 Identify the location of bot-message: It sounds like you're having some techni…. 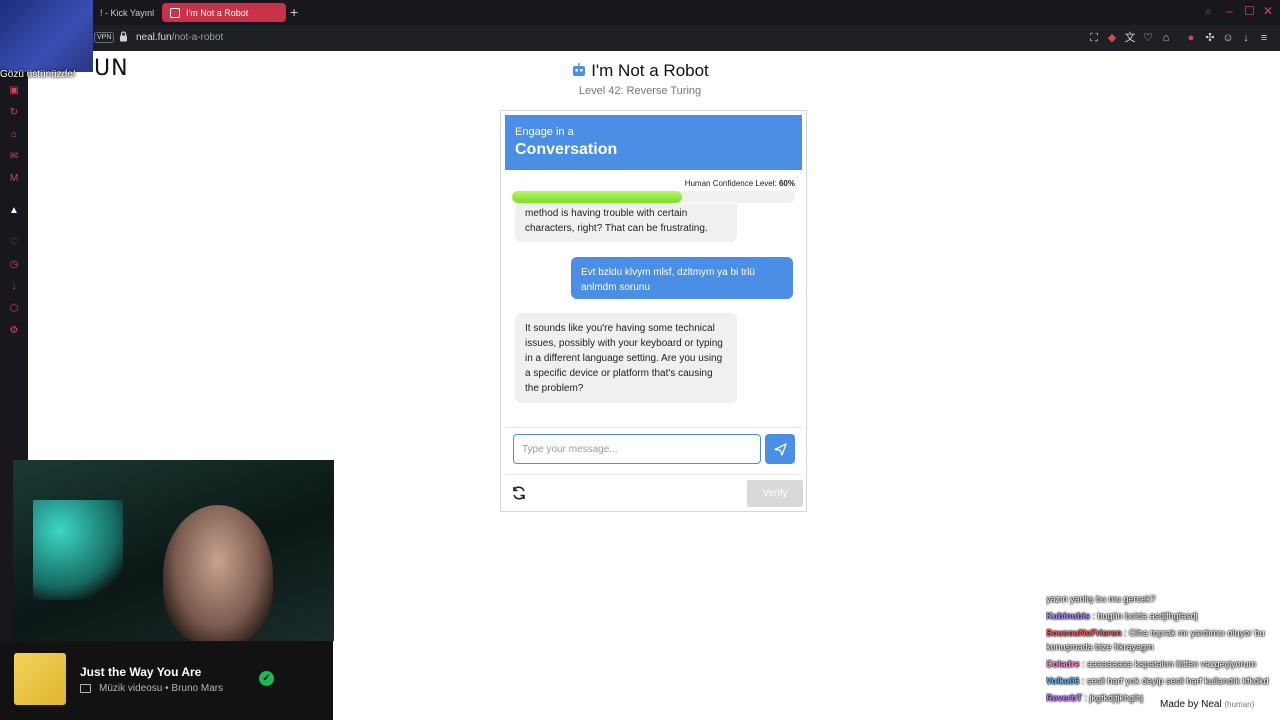
(626, 358).